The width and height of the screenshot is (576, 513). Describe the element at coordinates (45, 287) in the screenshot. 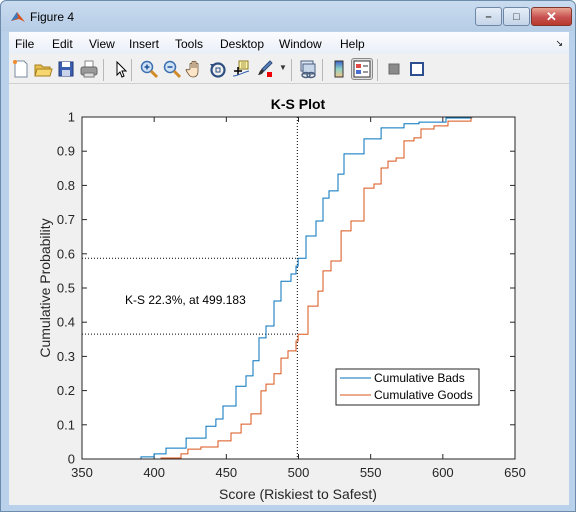

I see `y-axis-label: Cumulative Probability` at that location.